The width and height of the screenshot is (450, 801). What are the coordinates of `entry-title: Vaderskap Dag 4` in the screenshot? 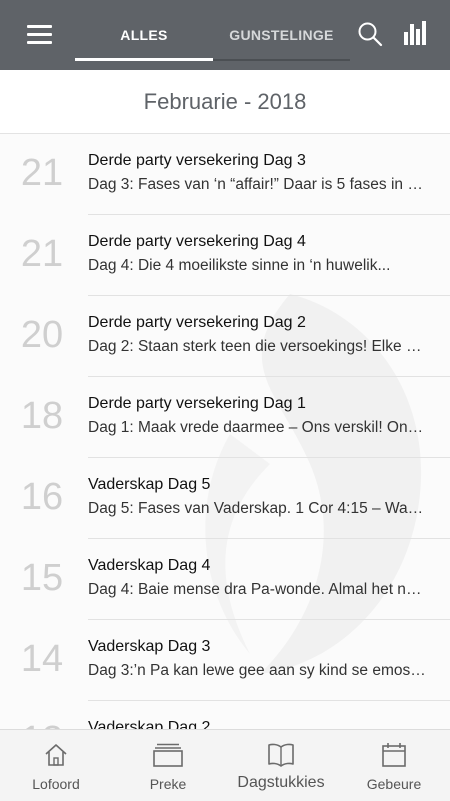 It's located at (149, 565).